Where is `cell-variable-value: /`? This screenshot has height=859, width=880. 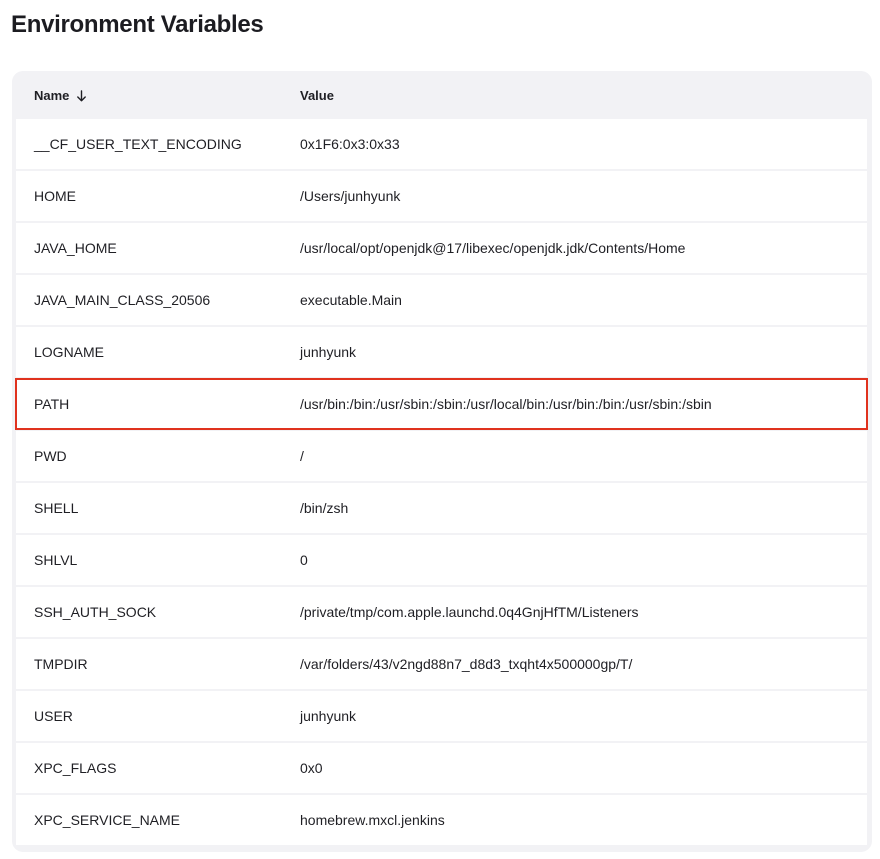
cell-variable-value: / is located at coordinates (302, 456).